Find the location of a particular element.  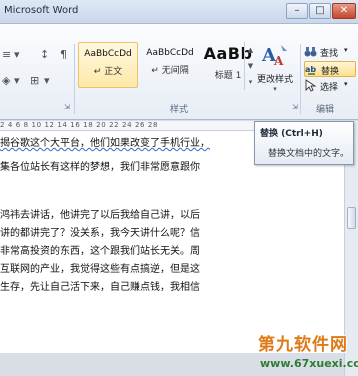

paragraph-dialog-launcher-icon: ⇲ is located at coordinates (67, 107).